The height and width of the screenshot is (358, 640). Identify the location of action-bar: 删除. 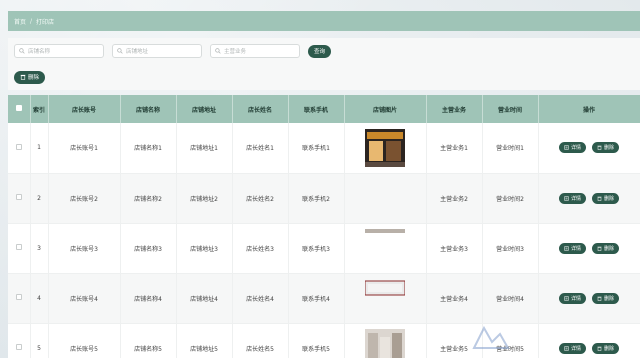
(324, 77).